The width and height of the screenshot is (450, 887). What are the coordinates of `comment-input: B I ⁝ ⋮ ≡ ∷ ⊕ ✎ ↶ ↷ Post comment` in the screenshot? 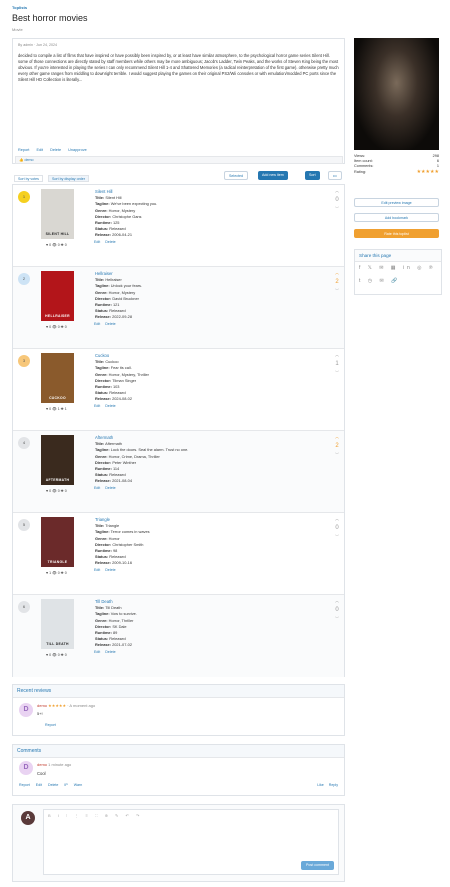 It's located at (191, 842).